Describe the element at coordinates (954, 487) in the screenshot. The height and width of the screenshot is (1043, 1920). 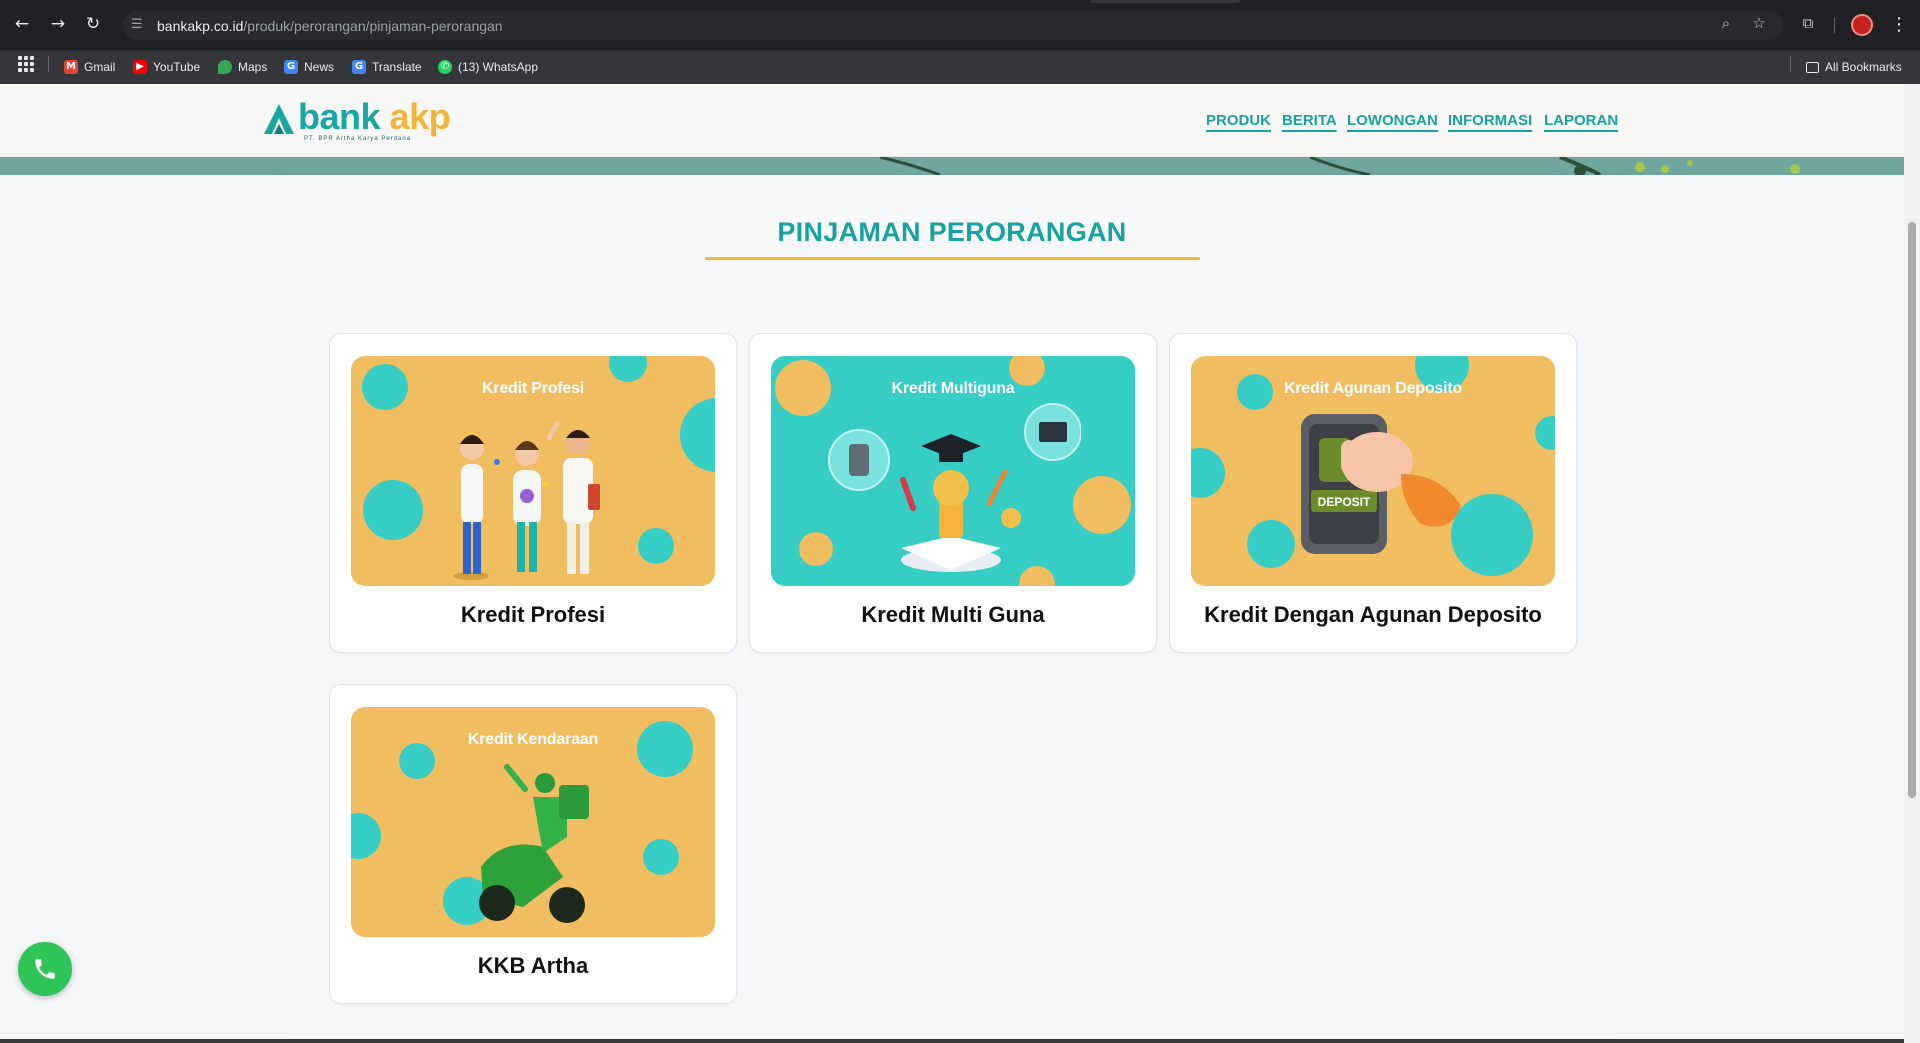
I see `multiguna-illustration` at that location.